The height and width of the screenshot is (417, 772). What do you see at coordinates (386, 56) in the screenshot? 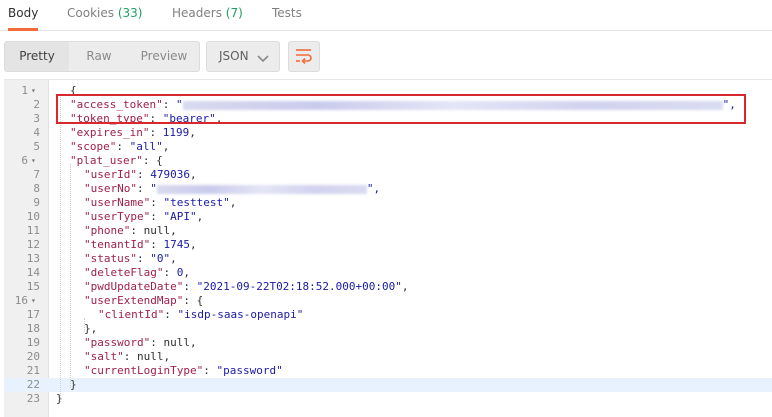
I see `response-toolbar: Pretty Raw Preview JSON` at bounding box center [386, 56].